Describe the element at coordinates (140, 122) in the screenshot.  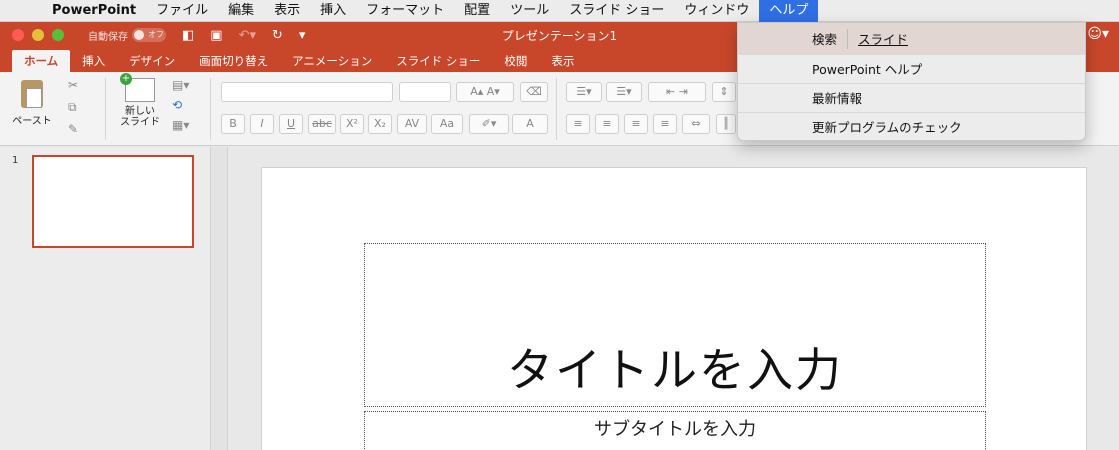
I see `new-slide-label-line2: スライド` at that location.